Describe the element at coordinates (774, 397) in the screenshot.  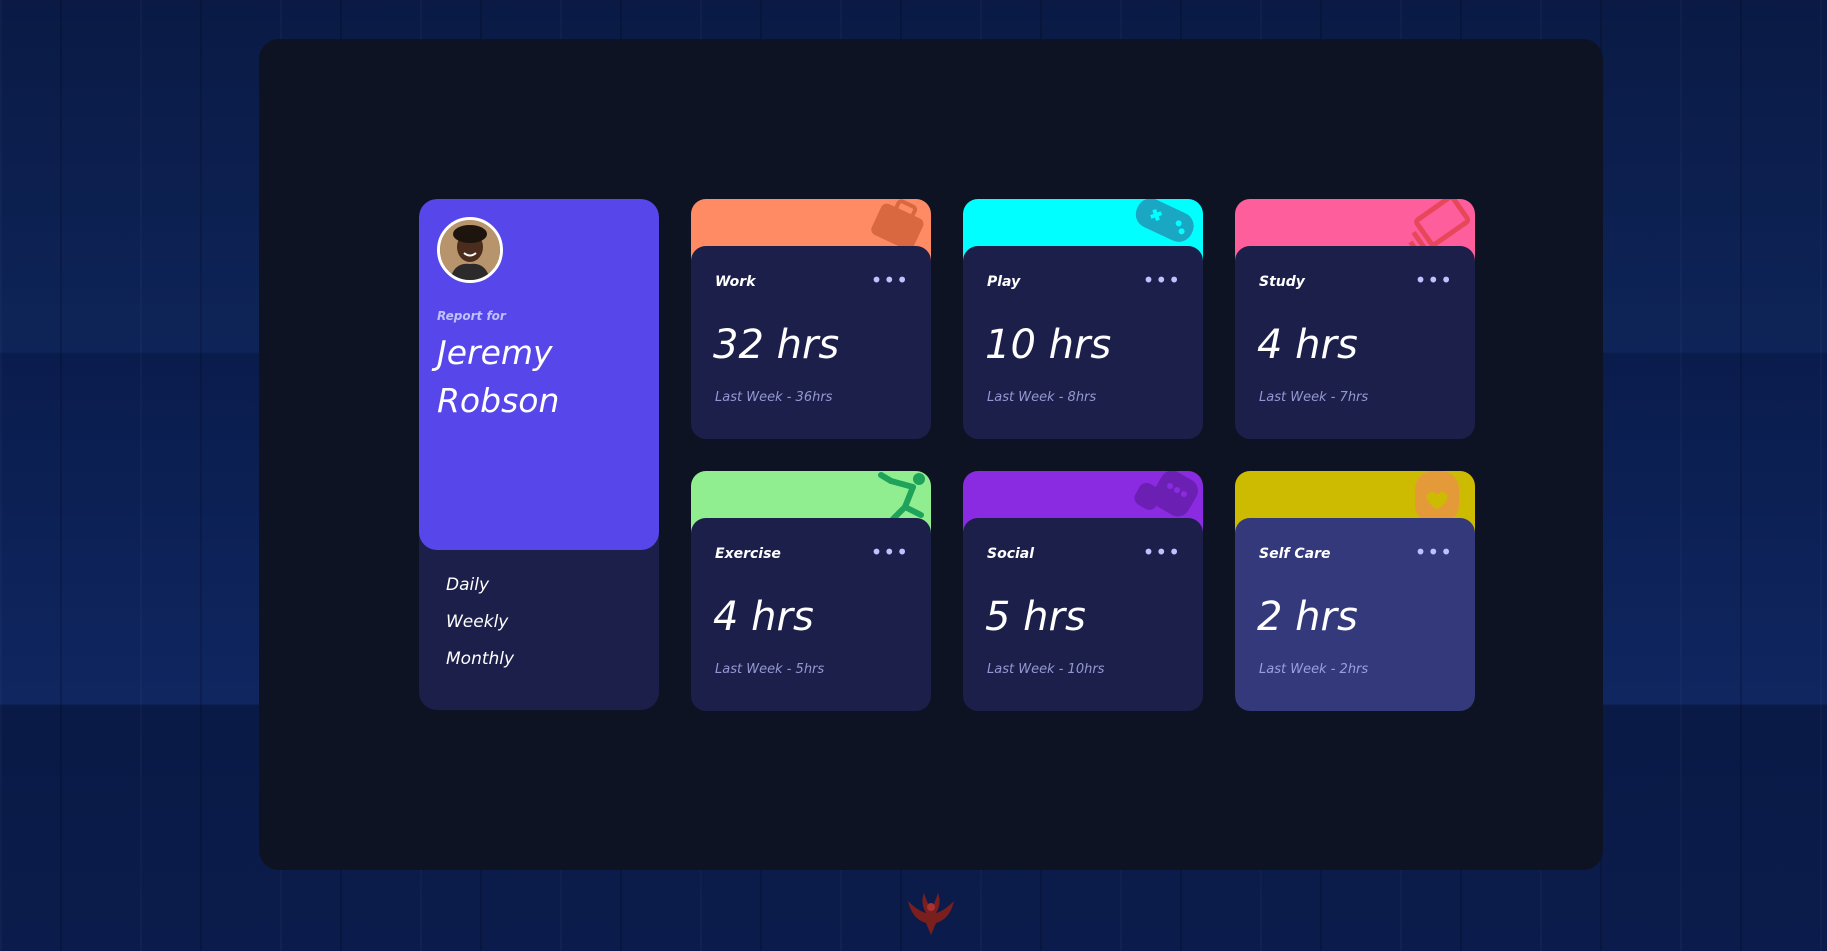
I see `card-previous: Last Week - 36hrs` at that location.